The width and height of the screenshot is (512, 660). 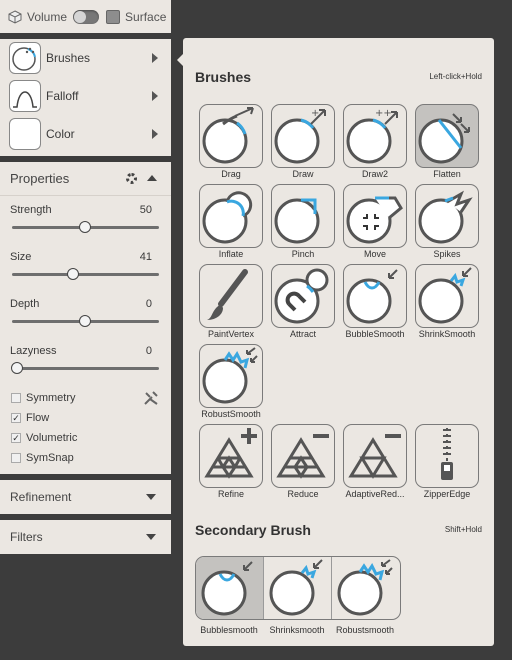 I want to click on surface-checkbox, so click(x=113, y=16).